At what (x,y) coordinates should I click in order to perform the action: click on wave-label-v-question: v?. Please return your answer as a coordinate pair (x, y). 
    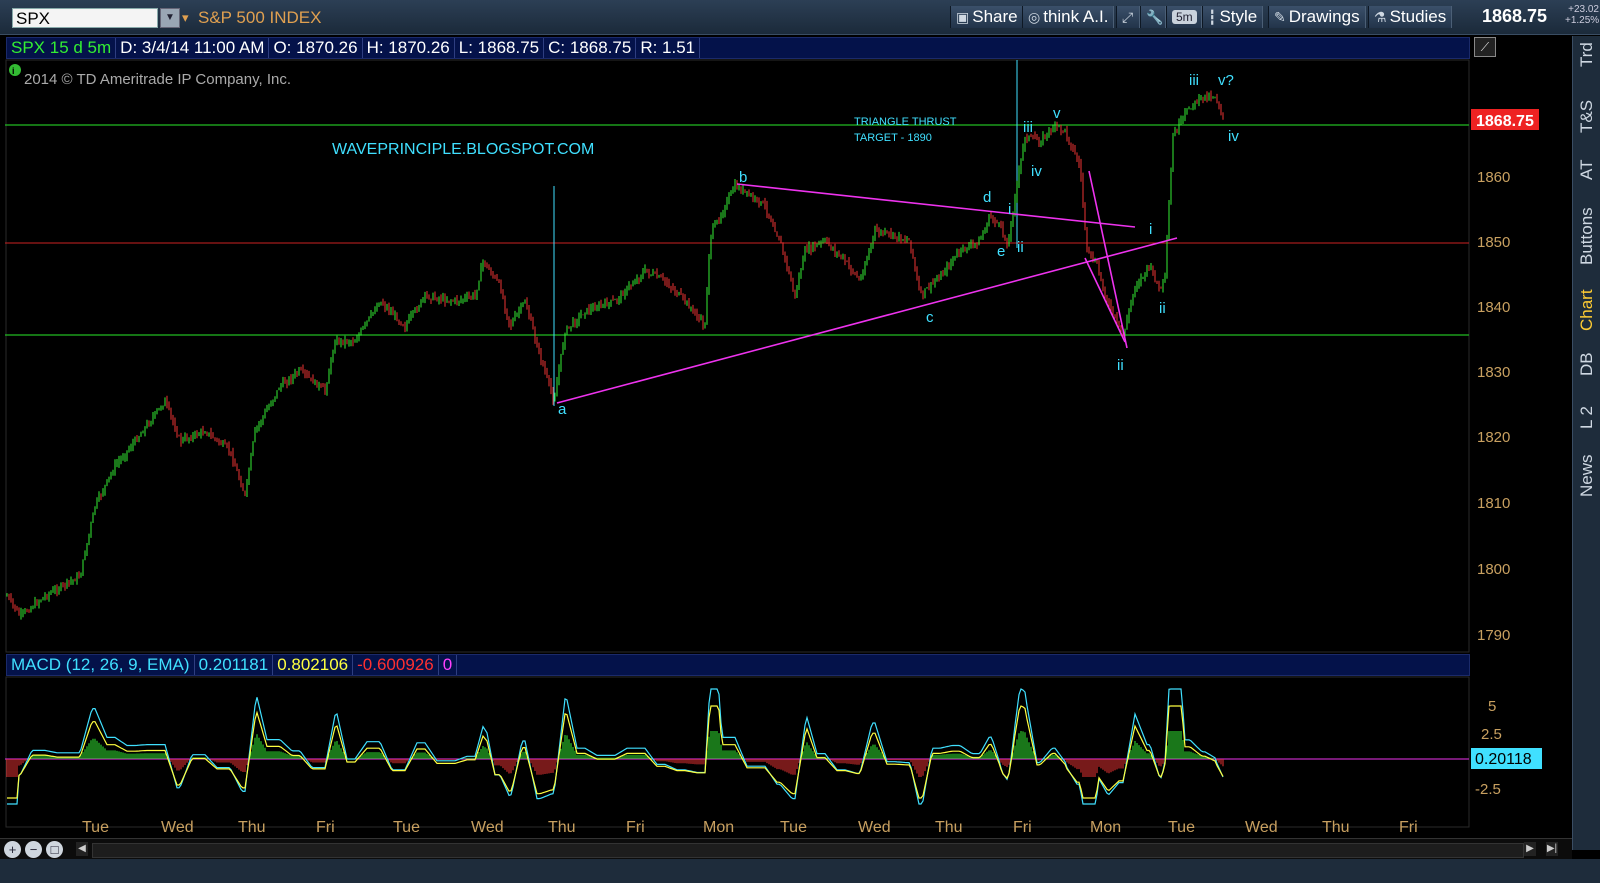
    Looking at the image, I should click on (1226, 80).